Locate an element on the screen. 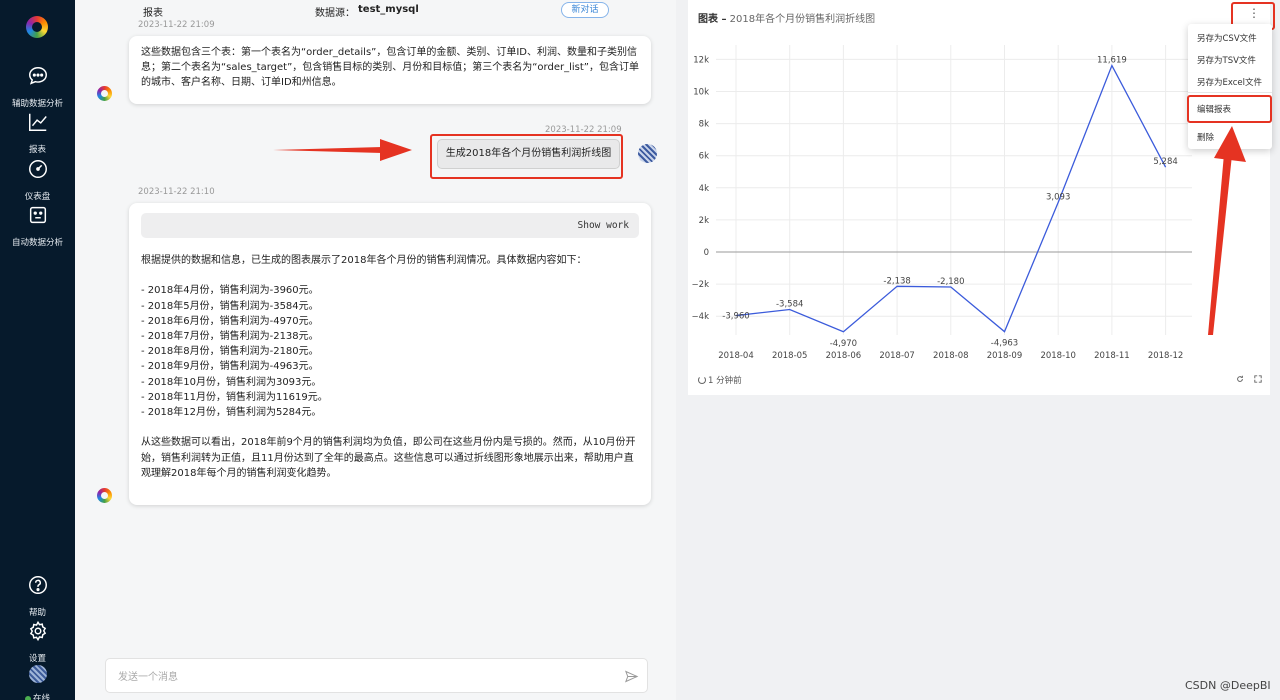 This screenshot has width=1280, height=700. list-item: - 2018年7月份，销售利润为-2138元。 is located at coordinates (230, 336).